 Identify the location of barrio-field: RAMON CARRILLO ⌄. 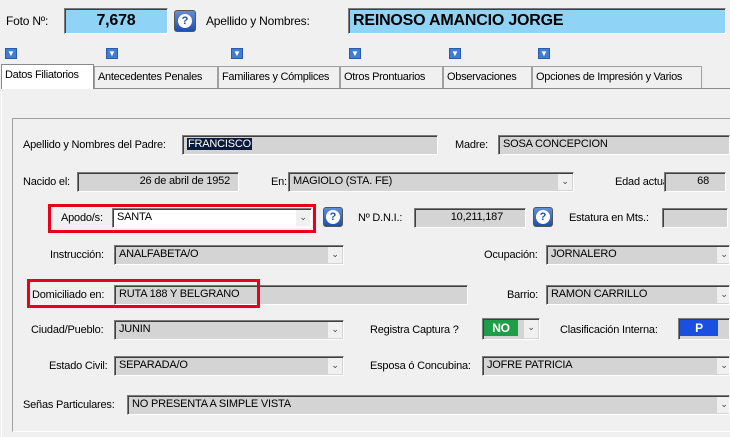
(638, 295).